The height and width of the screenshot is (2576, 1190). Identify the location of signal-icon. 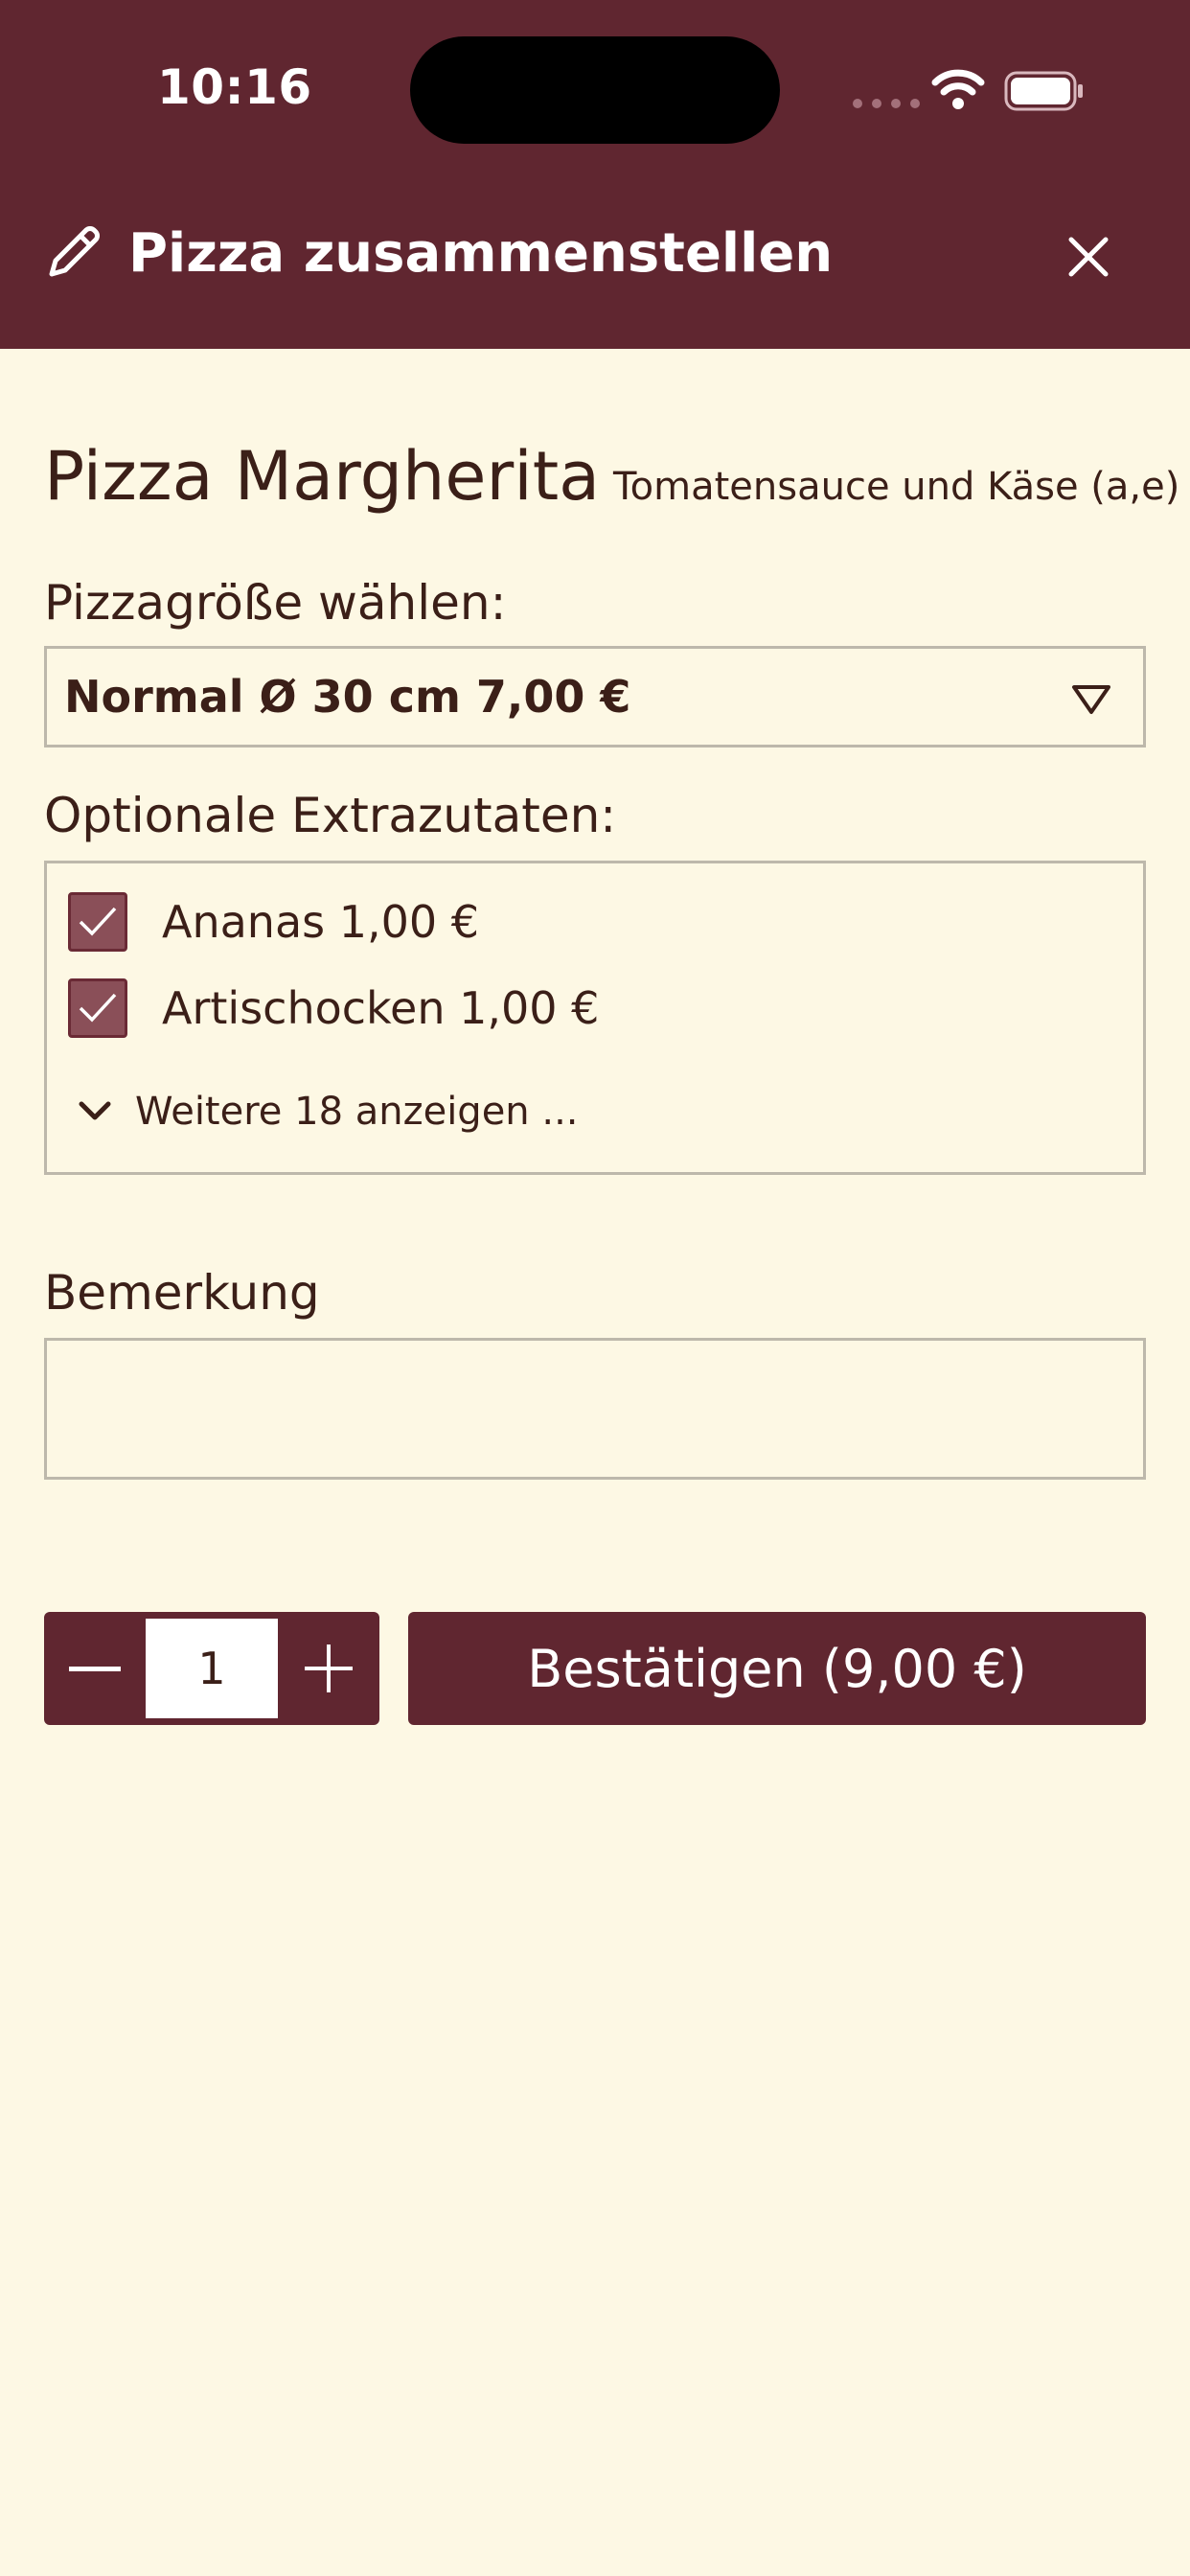
(887, 103).